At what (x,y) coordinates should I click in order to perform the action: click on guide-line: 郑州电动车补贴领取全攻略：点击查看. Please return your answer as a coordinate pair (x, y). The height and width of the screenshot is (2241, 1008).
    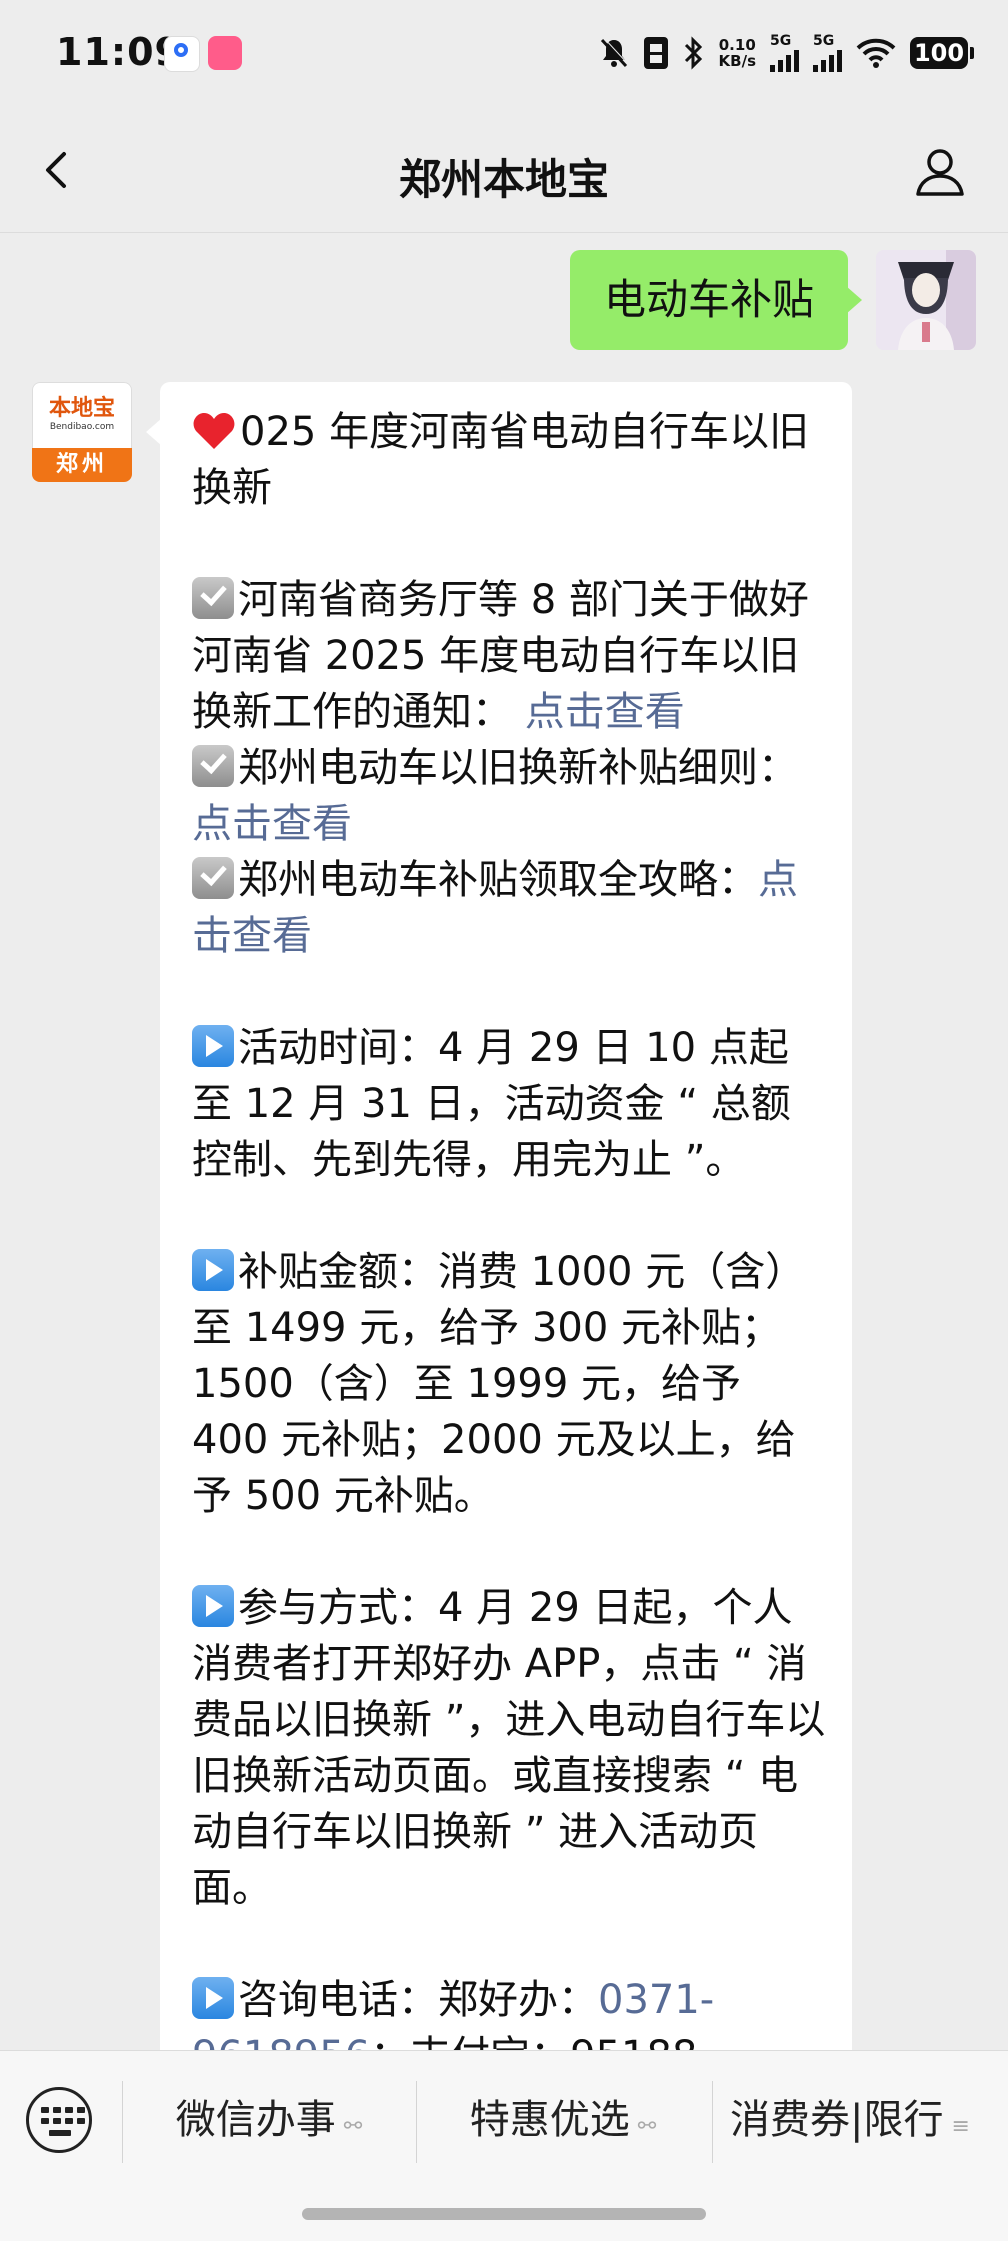
    Looking at the image, I should click on (495, 908).